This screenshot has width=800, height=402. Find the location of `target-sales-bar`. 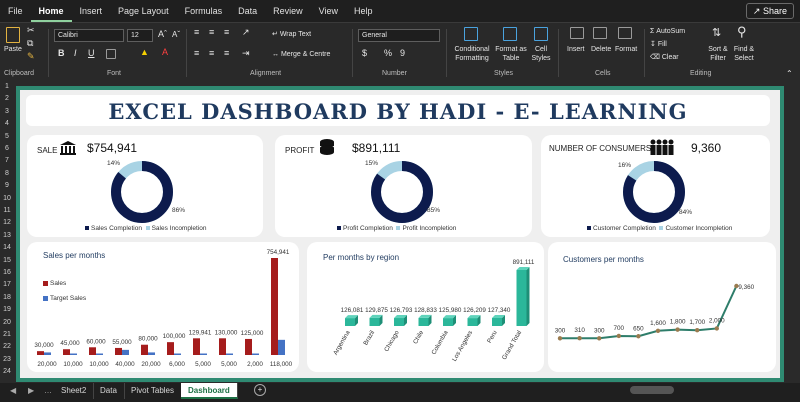

target-sales-bar is located at coordinates (177, 354).